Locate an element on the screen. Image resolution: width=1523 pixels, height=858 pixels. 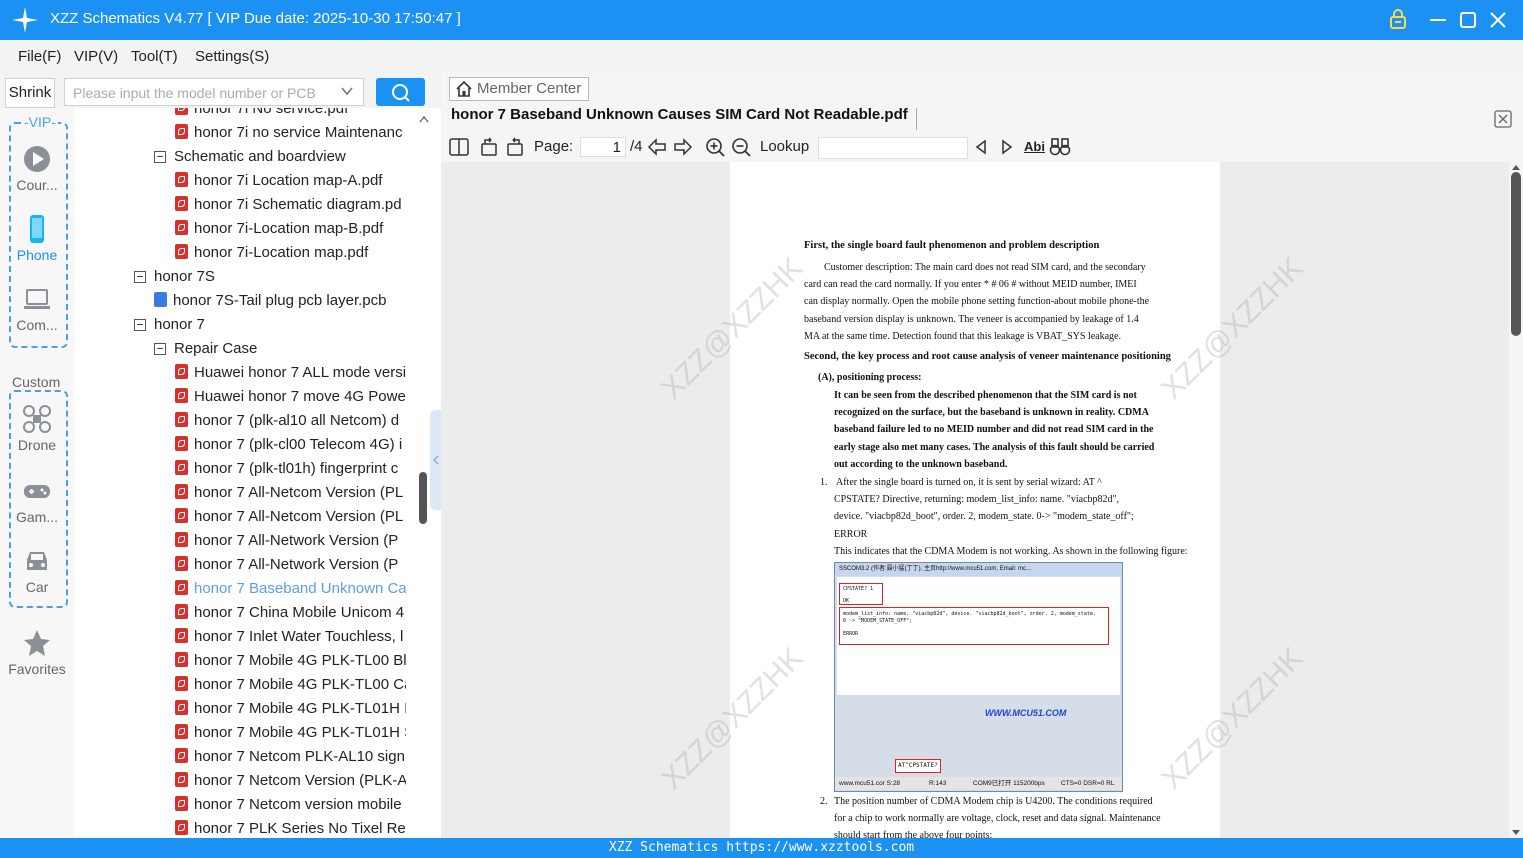
gamepad-icon is located at coordinates (37, 491).